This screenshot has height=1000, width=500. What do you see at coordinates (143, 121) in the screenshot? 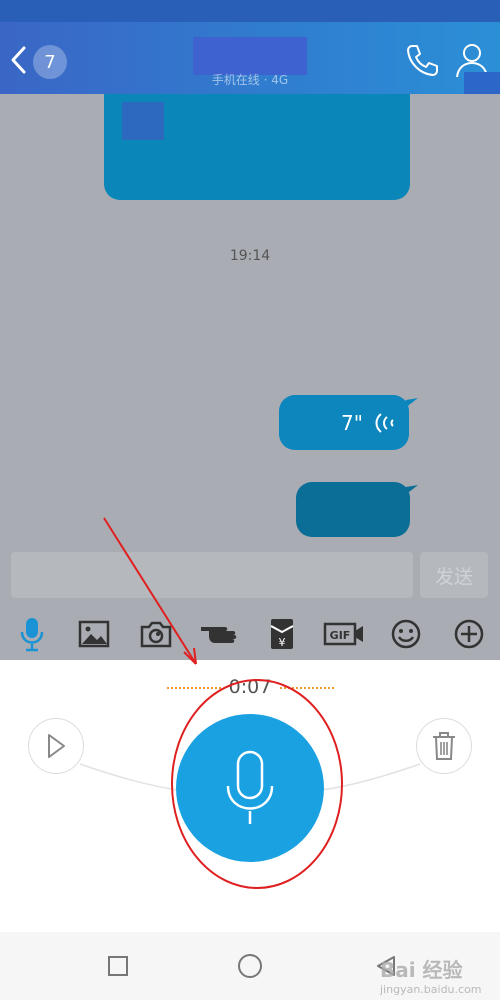
I see `redacted-block` at bounding box center [143, 121].